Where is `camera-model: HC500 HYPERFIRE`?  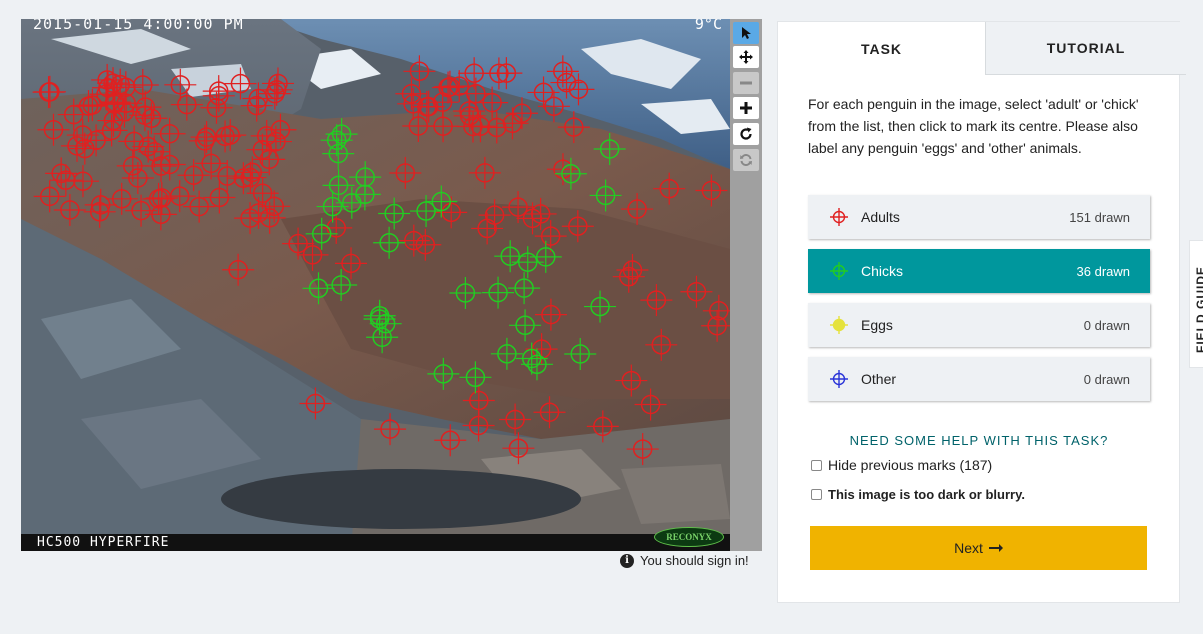
camera-model: HC500 HYPERFIRE is located at coordinates (103, 542).